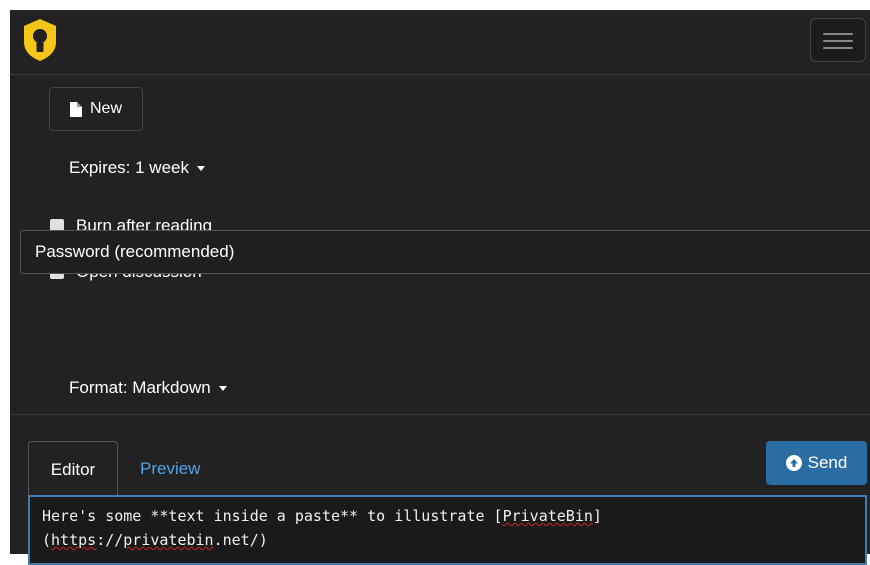 The height and width of the screenshot is (565, 870). What do you see at coordinates (168, 540) in the screenshot?
I see `editor-text-spellcheck: privatebin` at bounding box center [168, 540].